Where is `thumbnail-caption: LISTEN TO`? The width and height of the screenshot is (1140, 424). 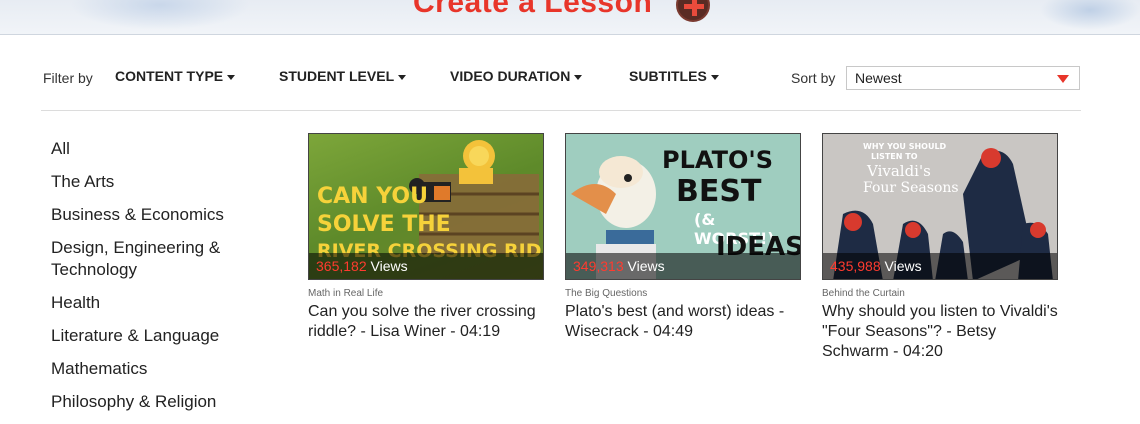 thumbnail-caption: LISTEN TO is located at coordinates (894, 156).